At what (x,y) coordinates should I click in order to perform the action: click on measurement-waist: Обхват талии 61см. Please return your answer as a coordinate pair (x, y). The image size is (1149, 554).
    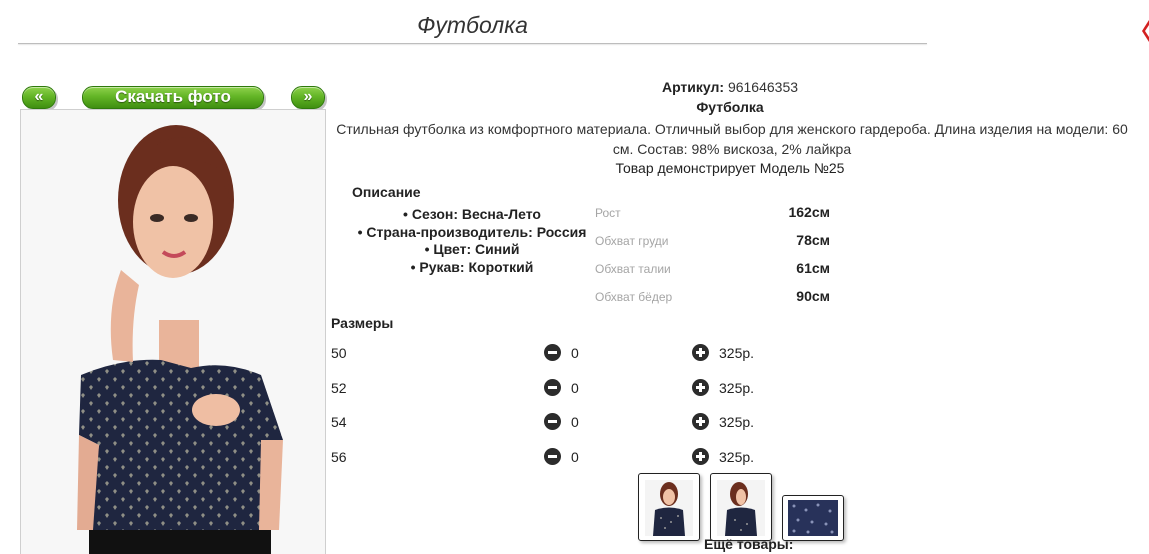
    Looking at the image, I should click on (712, 269).